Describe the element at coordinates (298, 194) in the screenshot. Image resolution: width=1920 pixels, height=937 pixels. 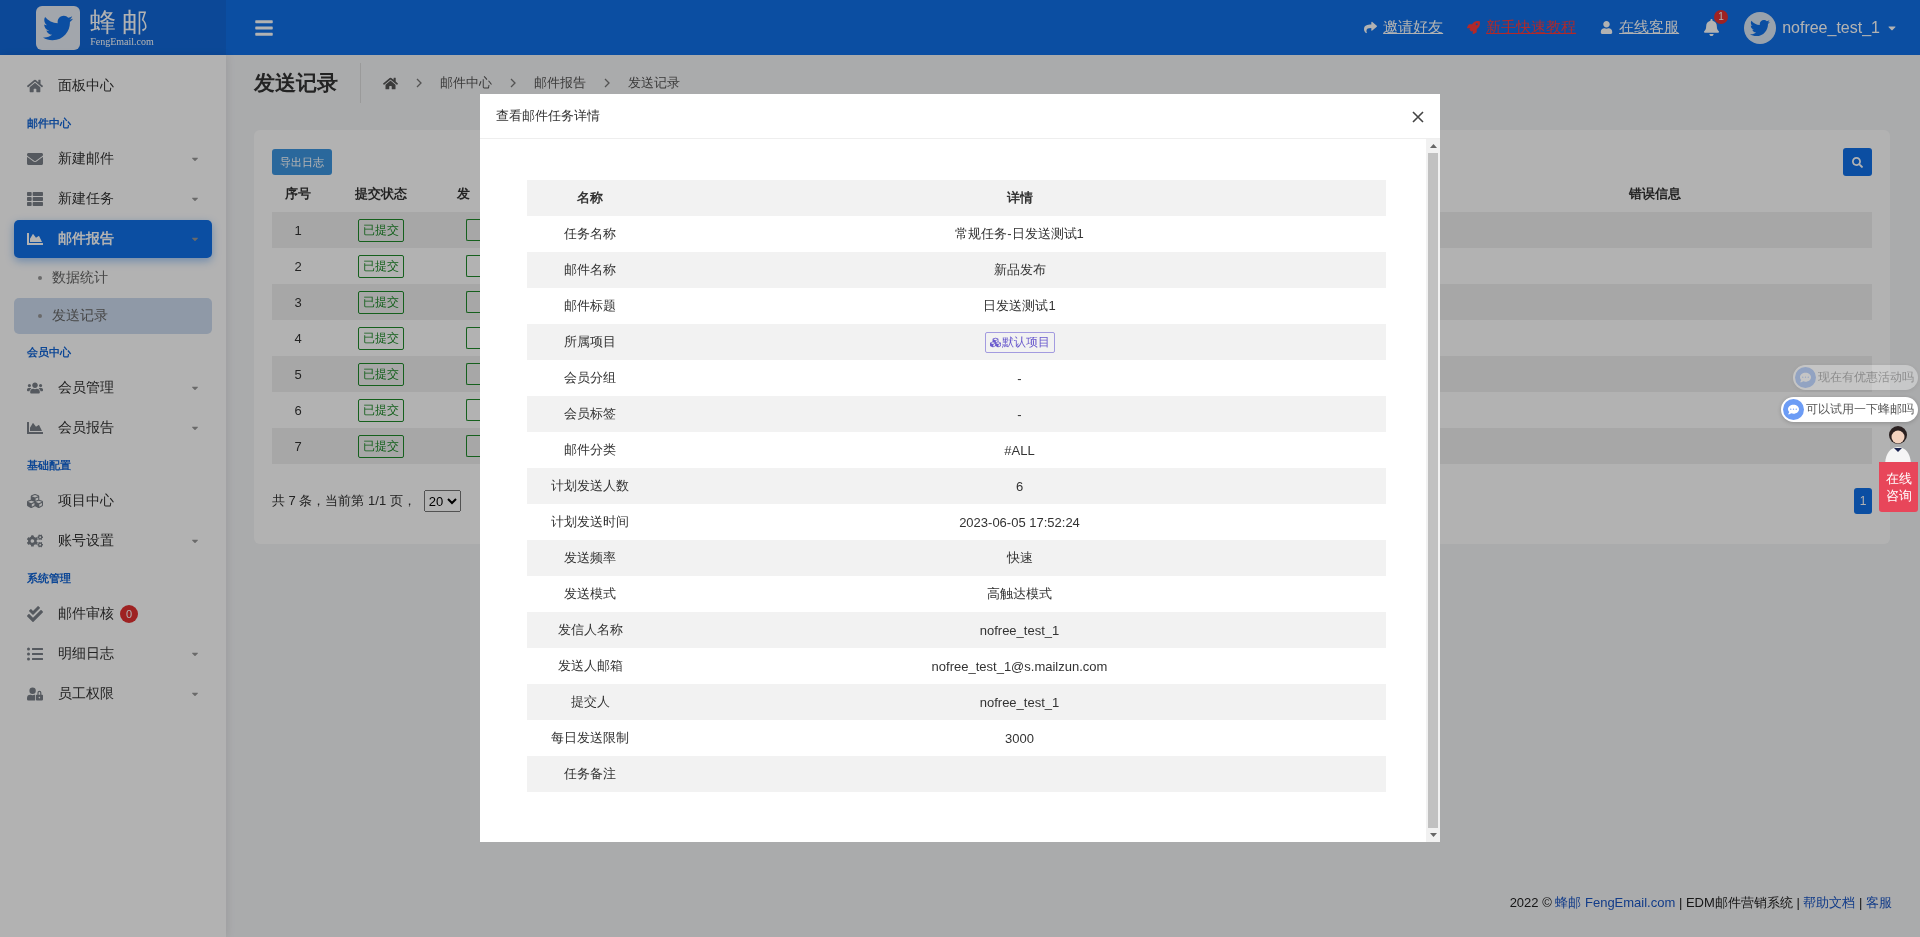
I see `column-header: 序号` at that location.